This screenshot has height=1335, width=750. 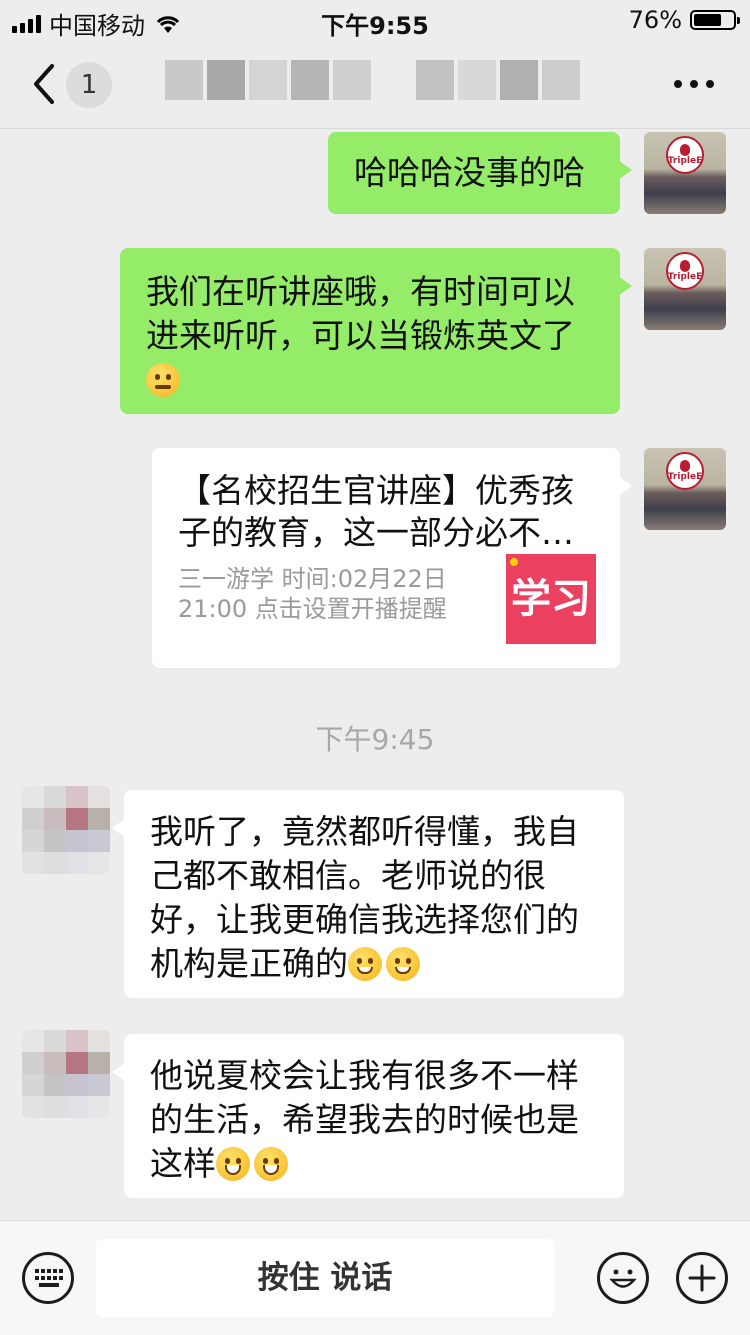 I want to click on message-line: 我们在听讲座哦，有时间可以, so click(x=360, y=291).